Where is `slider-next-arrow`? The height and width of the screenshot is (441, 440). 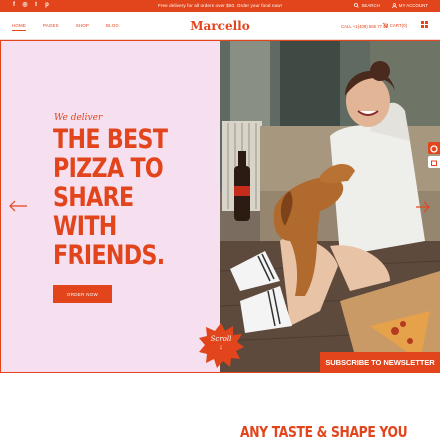
slider-next-arrow is located at coordinates (423, 208).